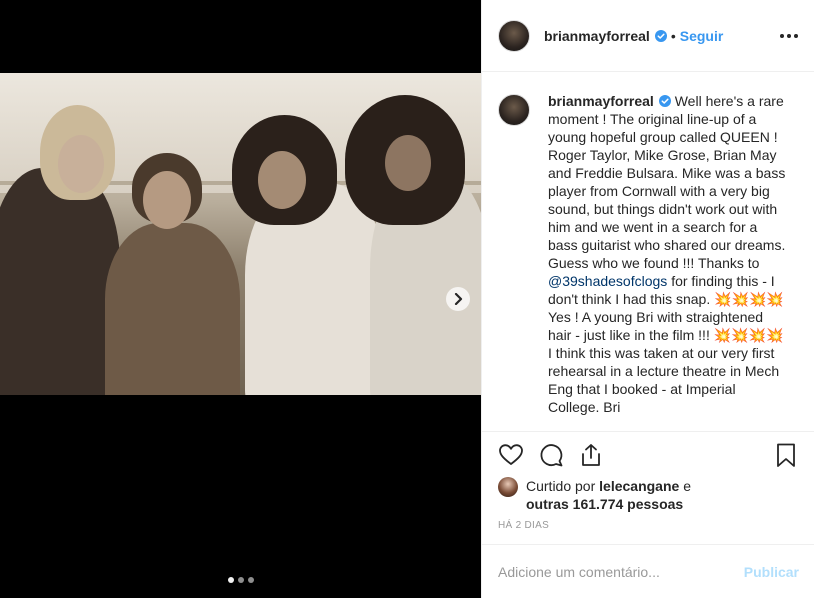 This screenshot has width=814, height=598. Describe the element at coordinates (648, 455) in the screenshot. I see `post-actions` at that location.